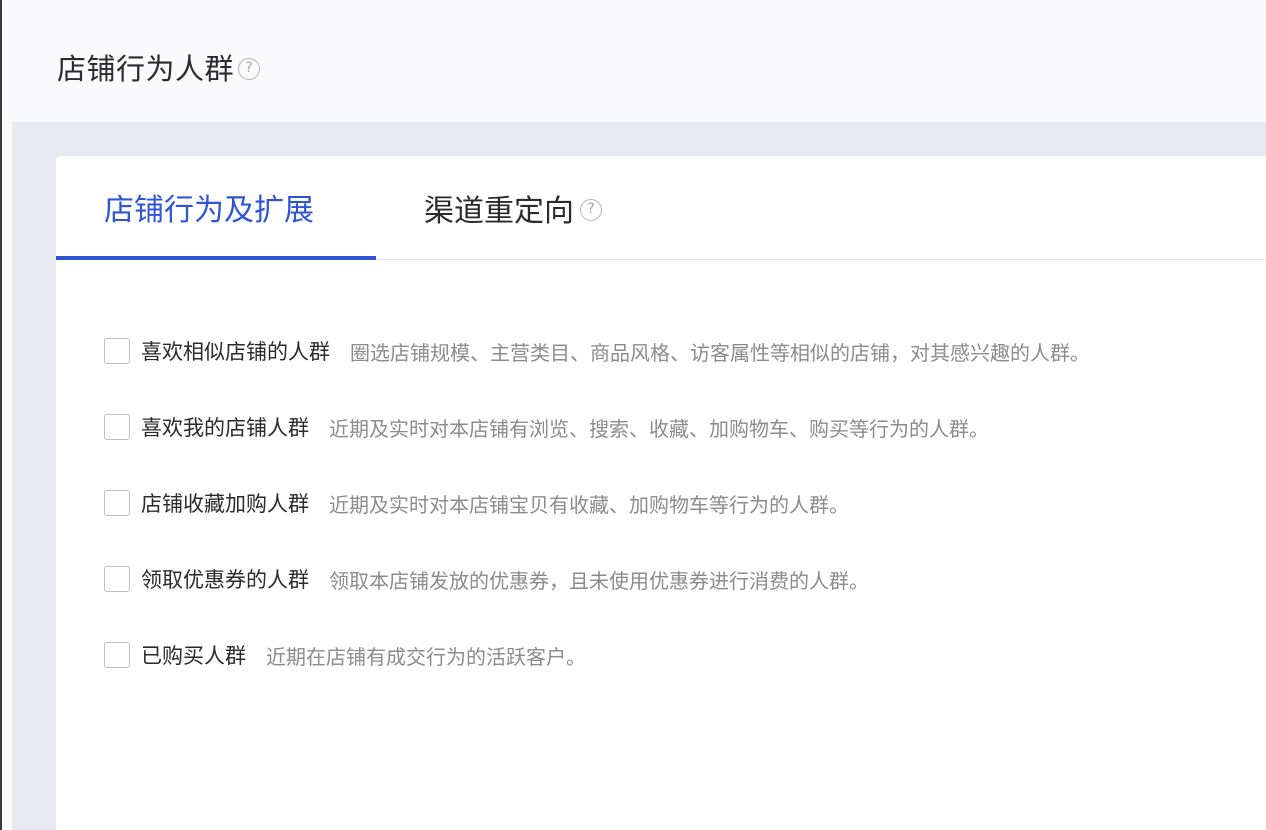 The width and height of the screenshot is (1266, 830). I want to click on tab-bar: 店铺行为及扩展 渠道重定向 ?, so click(661, 208).